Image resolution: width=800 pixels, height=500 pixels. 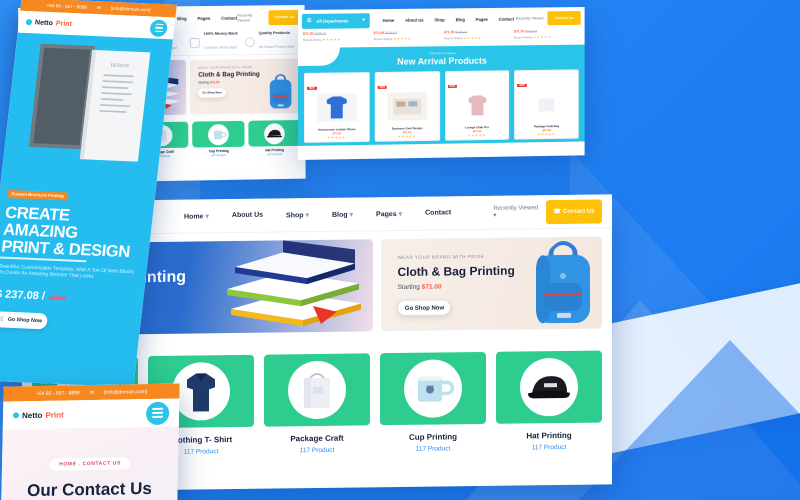 I want to click on category-card: Hat Printing 117 Product, so click(x=274, y=138).